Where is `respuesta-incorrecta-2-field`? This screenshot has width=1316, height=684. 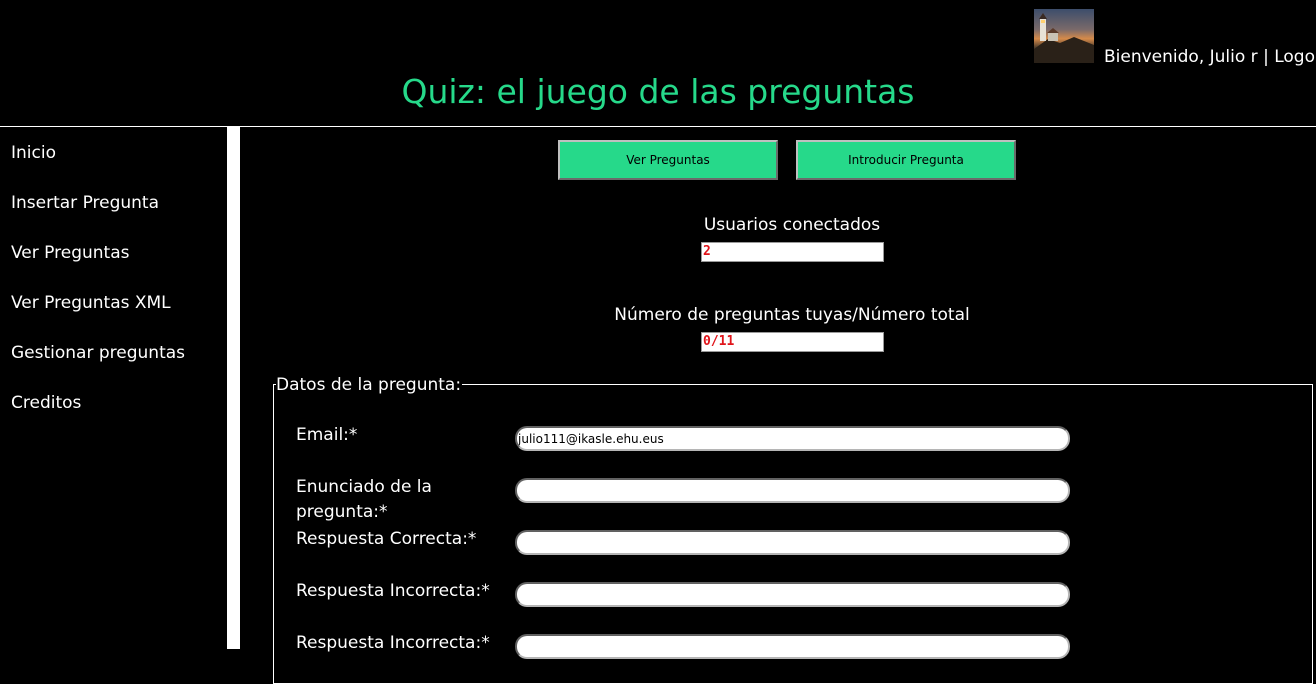 respuesta-incorrecta-2-field is located at coordinates (792, 646).